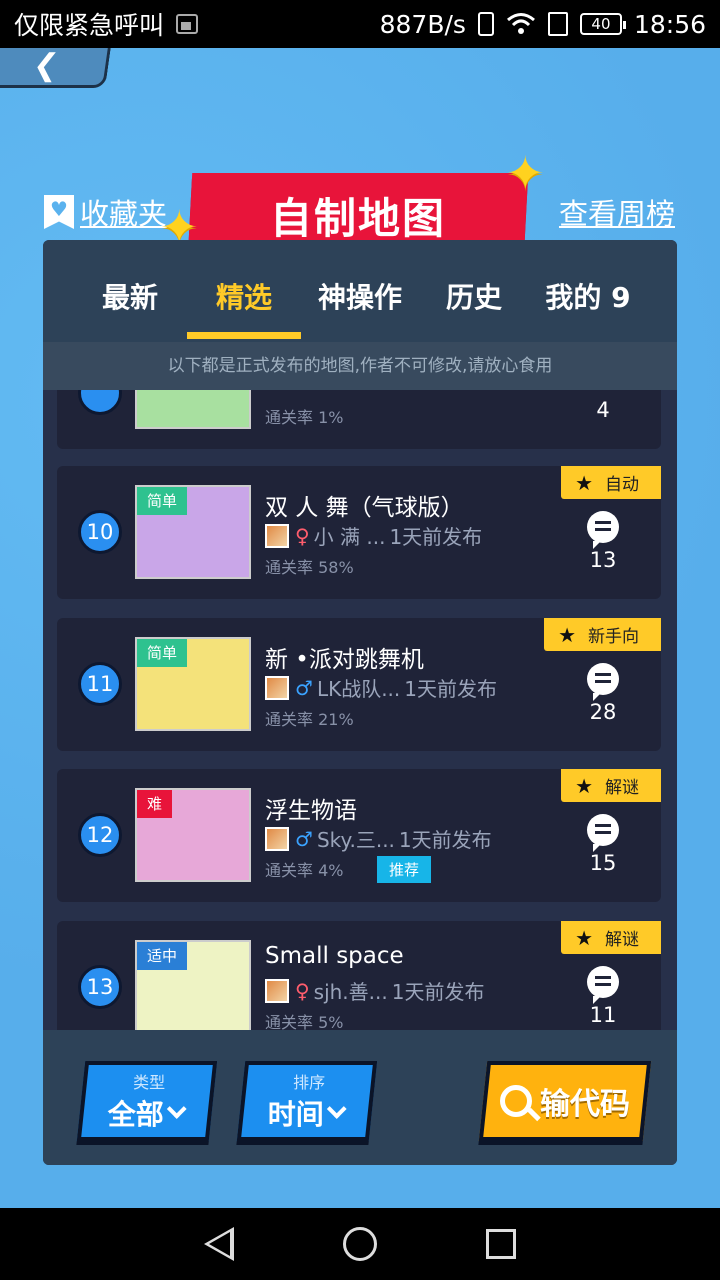 This screenshot has width=720, height=1280. Describe the element at coordinates (193, 985) in the screenshot. I see `map-thumbnail: 适中` at that location.